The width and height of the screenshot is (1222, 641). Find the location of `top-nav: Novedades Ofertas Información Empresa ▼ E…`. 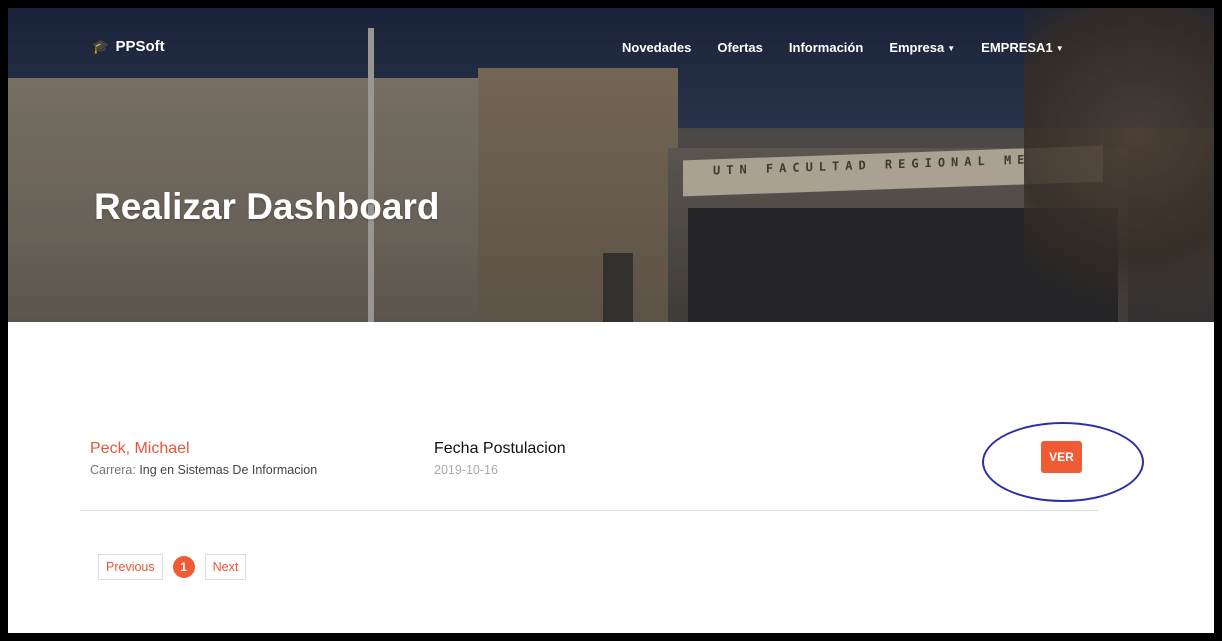

top-nav: Novedades Ofertas Información Empresa ▼ E… is located at coordinates (856, 47).